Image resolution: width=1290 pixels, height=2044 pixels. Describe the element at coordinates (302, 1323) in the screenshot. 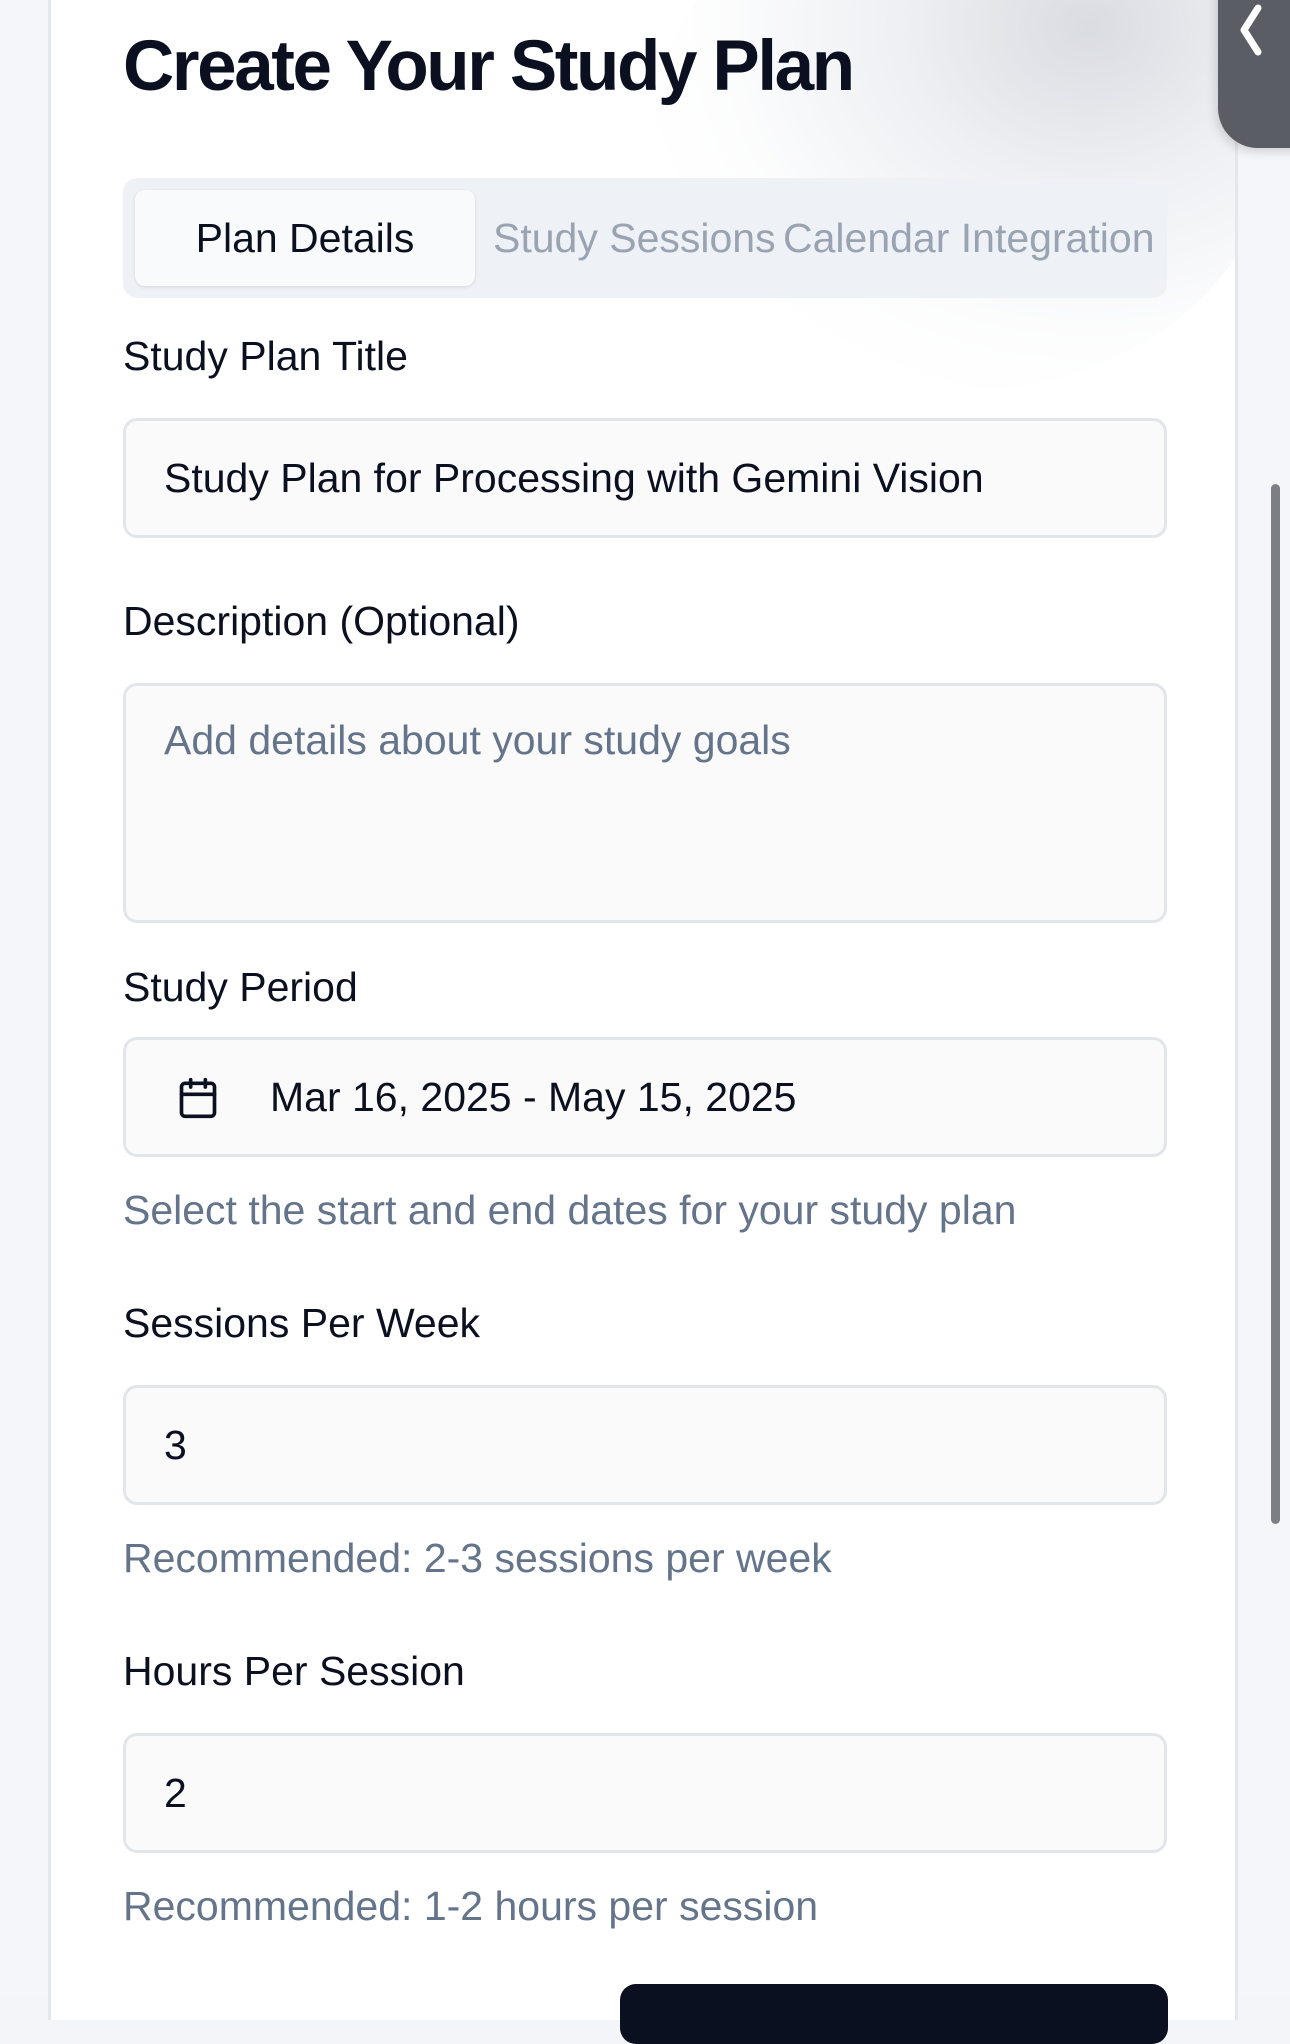

I see `sessions-per-week-label: Sessions Per Week` at that location.